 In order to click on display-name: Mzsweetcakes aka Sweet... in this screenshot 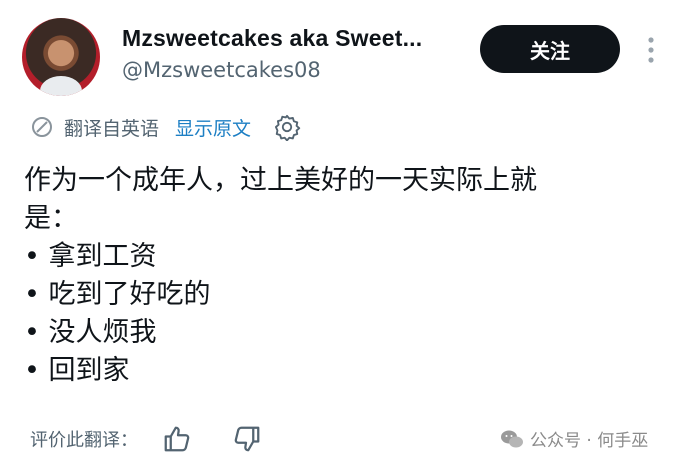, I will do `click(272, 38)`.